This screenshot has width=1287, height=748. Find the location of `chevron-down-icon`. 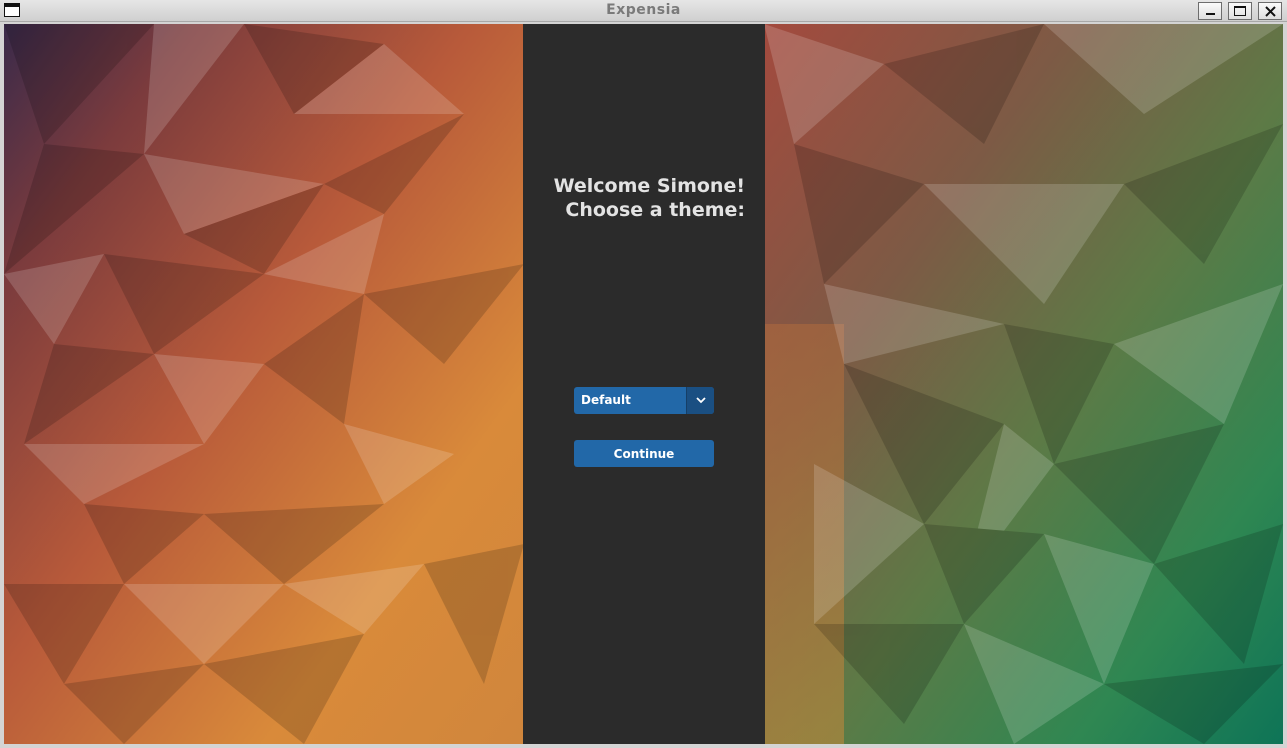

chevron-down-icon is located at coordinates (701, 400).